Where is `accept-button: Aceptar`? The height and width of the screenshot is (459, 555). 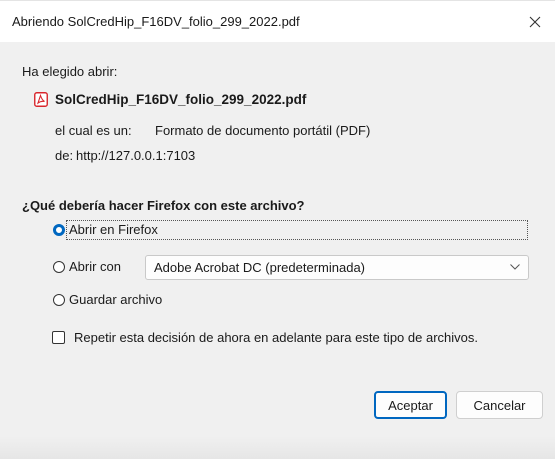 accept-button: Aceptar is located at coordinates (410, 405).